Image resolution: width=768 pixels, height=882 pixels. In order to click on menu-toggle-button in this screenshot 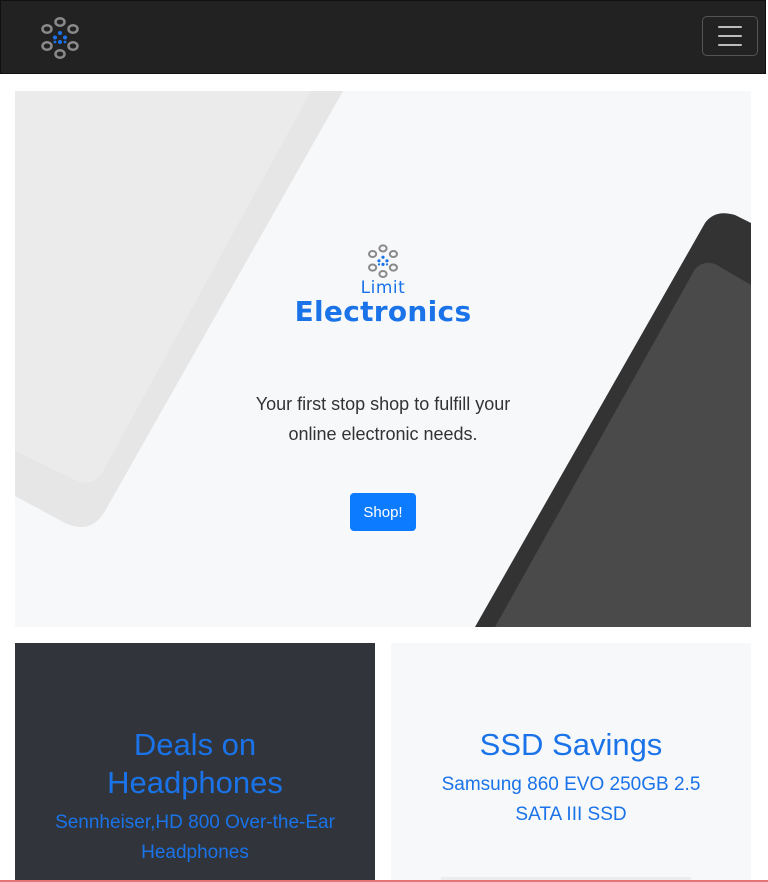, I will do `click(730, 36)`.